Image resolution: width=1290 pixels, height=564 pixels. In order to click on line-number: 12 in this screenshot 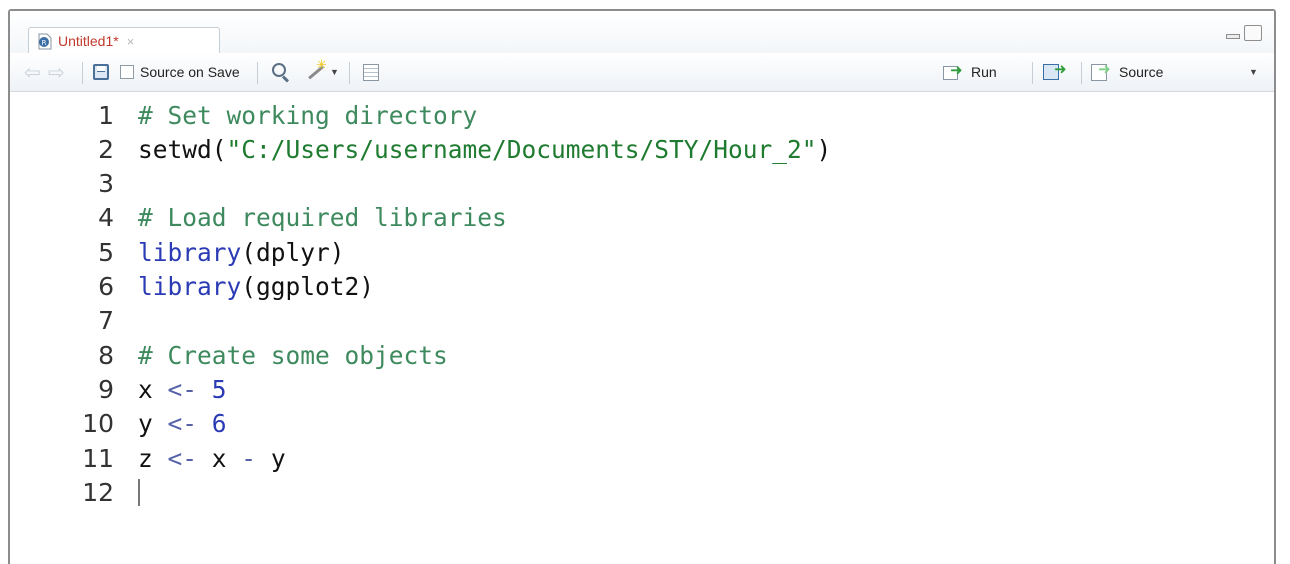, I will do `click(98, 492)`.